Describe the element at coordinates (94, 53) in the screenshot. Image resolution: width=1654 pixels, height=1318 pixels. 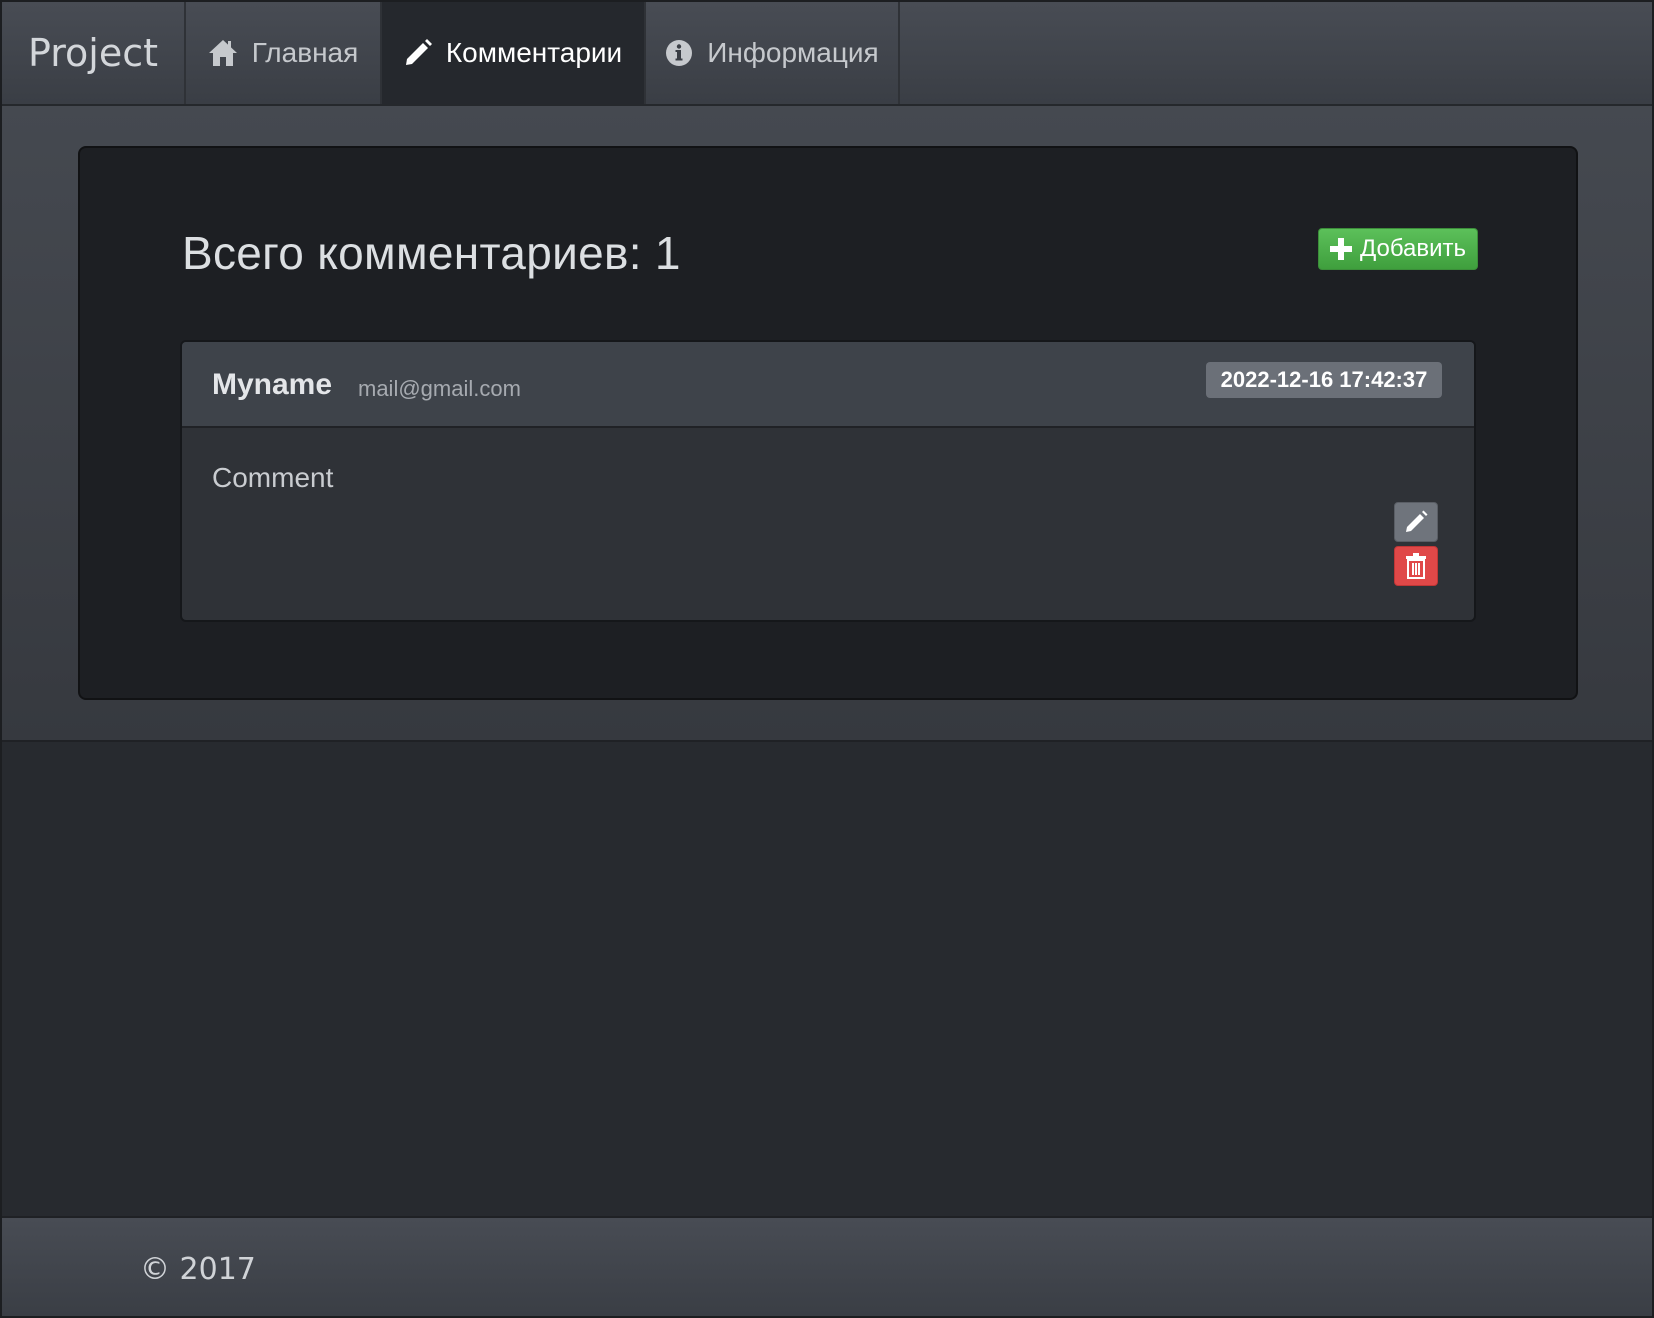
I see `brand-link: Project` at that location.